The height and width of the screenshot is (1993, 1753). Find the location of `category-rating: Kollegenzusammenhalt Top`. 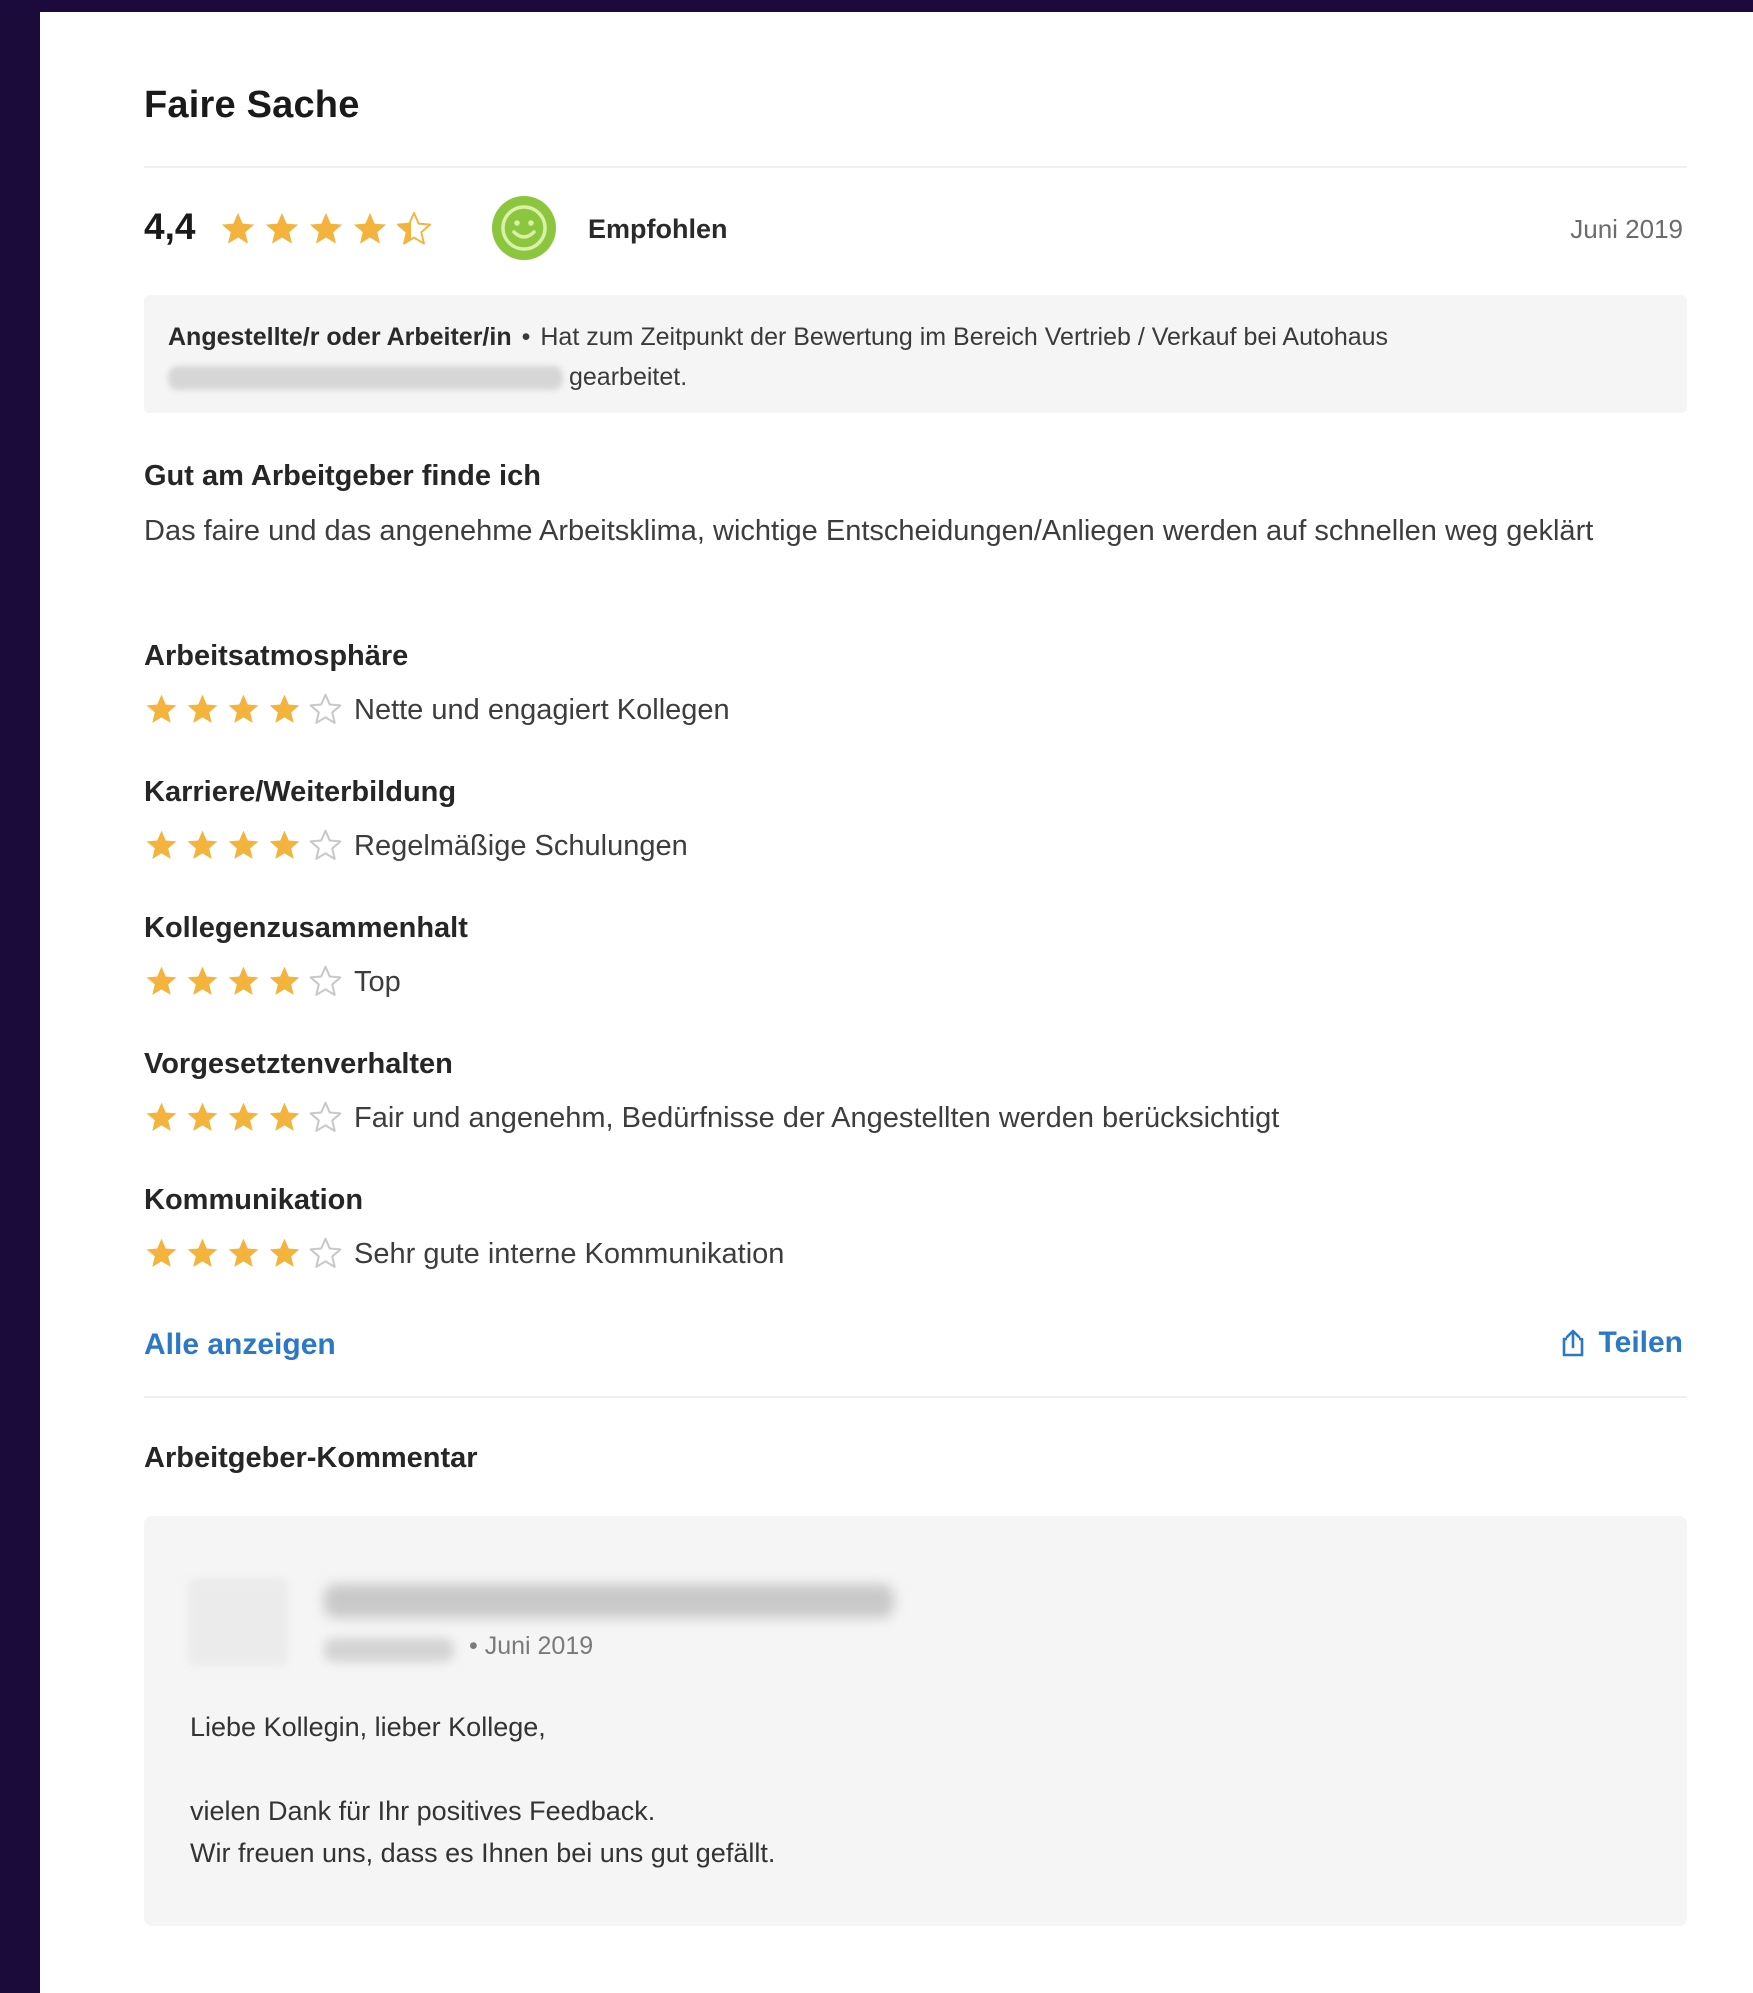

category-rating: Kollegenzusammenhalt Top is located at coordinates (915, 967).